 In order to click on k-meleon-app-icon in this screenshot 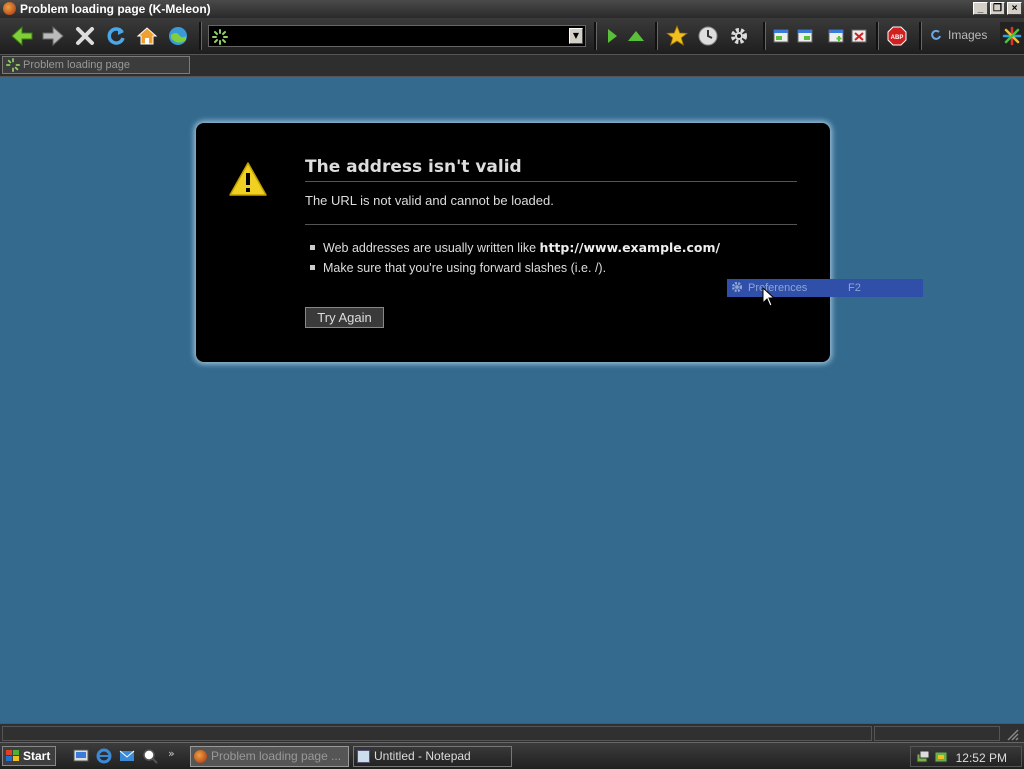, I will do `click(9, 8)`.